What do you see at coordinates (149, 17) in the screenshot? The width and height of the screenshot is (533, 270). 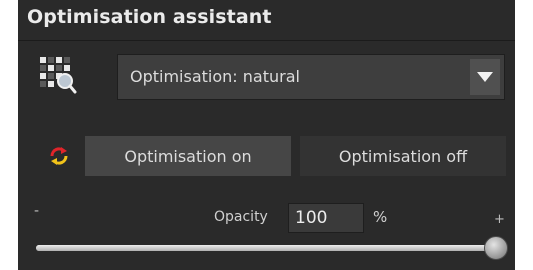 I see `panel-title: Optimisation assistant` at bounding box center [149, 17].